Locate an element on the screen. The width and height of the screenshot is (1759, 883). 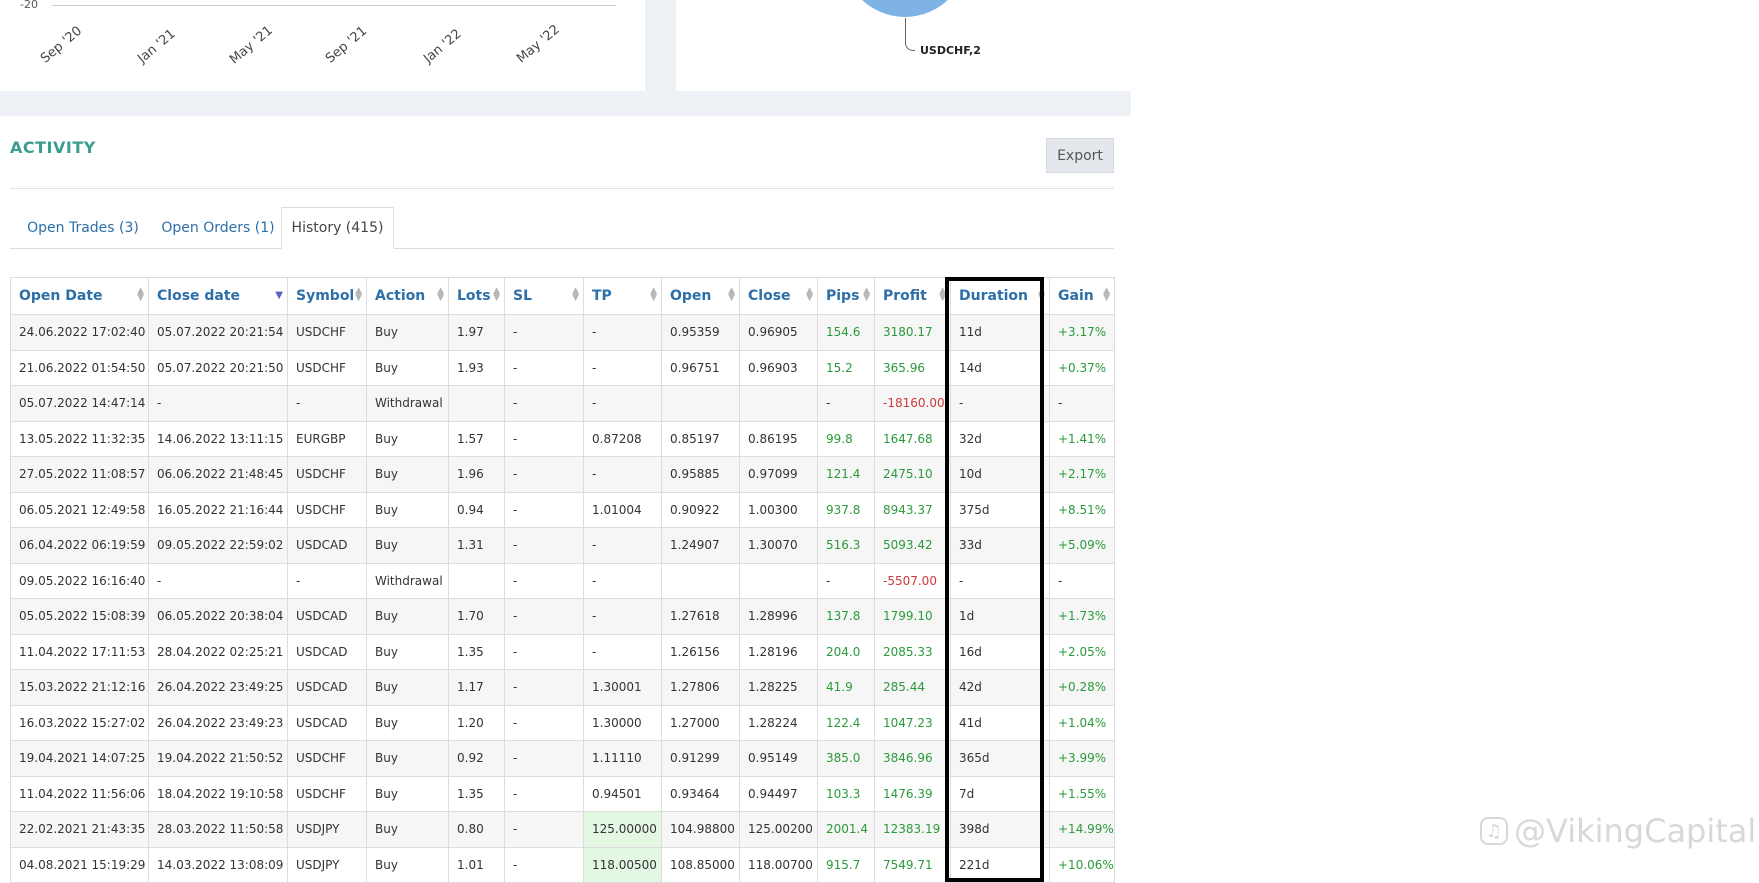
cell-open: 1.27618 is located at coordinates (700, 616).